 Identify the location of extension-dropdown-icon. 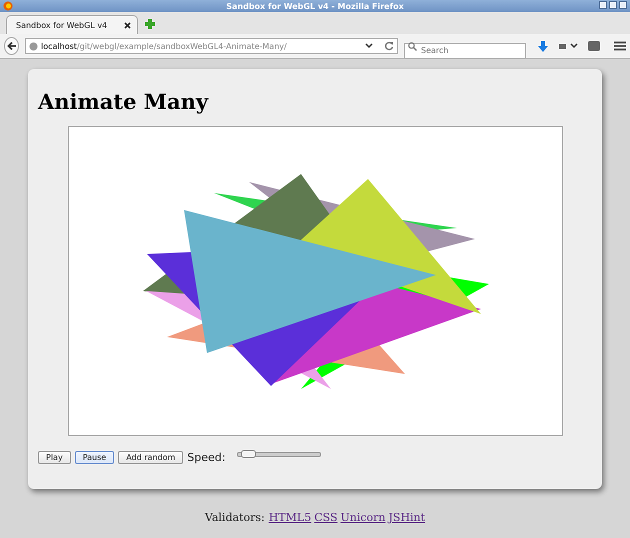
(568, 46).